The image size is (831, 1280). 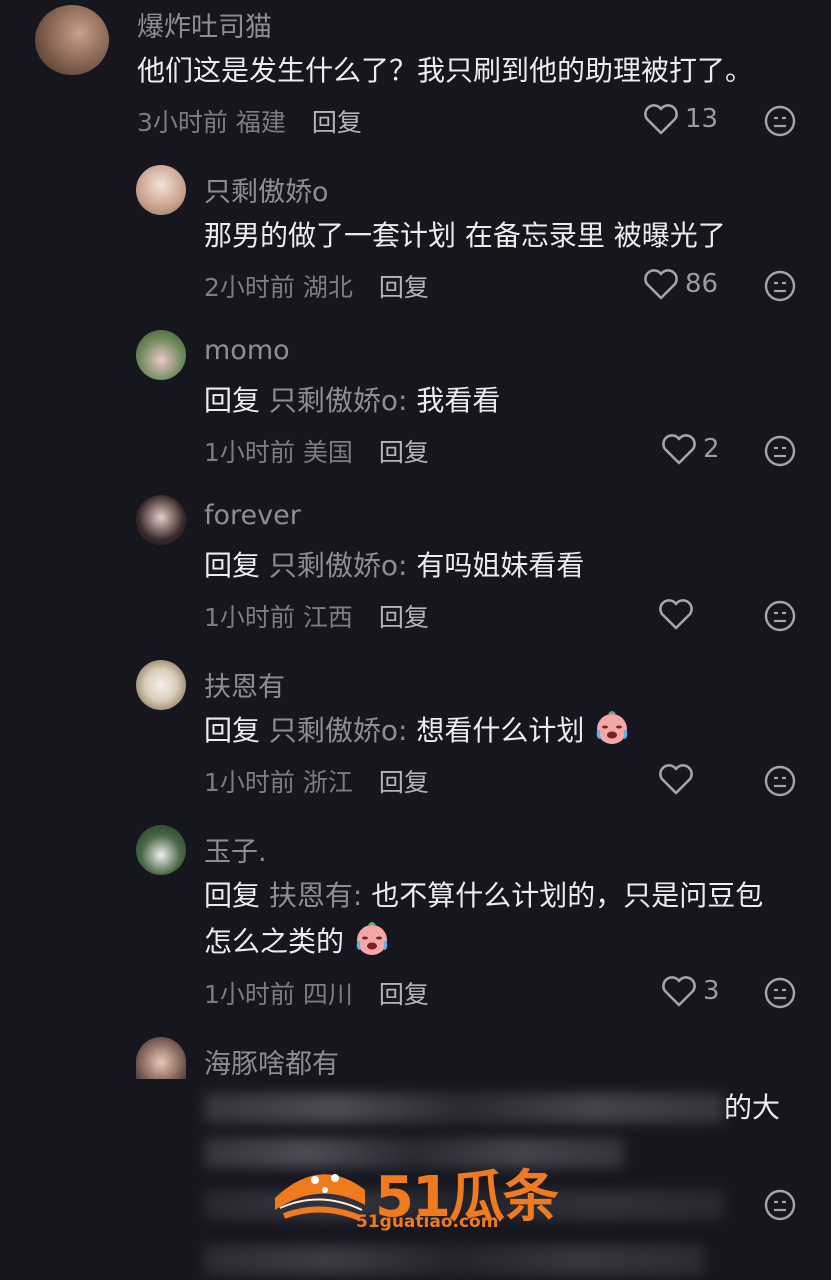 I want to click on reply-body-cont: 怎么之类的, so click(x=274, y=941).